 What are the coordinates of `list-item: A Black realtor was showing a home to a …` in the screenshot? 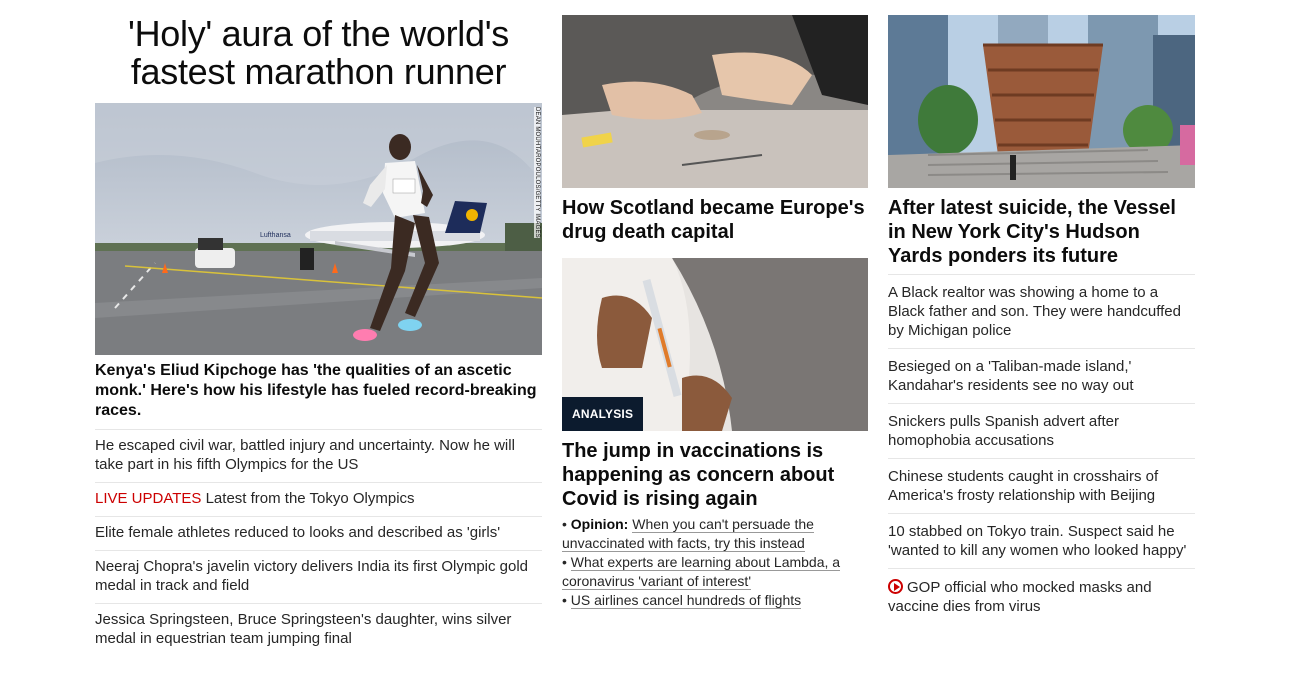 It's located at (1041, 311).